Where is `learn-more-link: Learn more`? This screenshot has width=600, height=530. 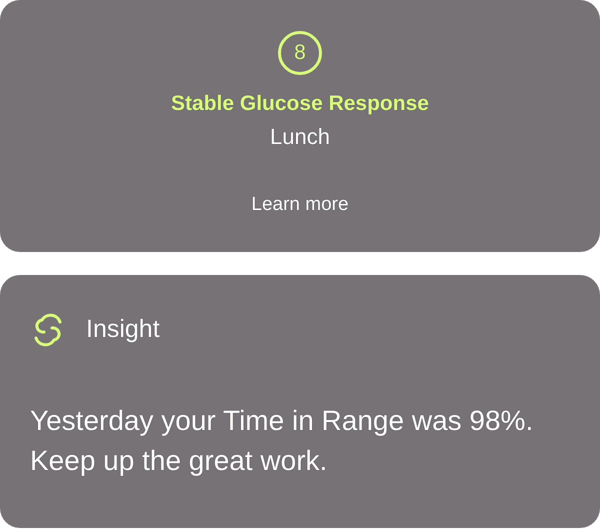
learn-more-link: Learn more is located at coordinates (300, 205).